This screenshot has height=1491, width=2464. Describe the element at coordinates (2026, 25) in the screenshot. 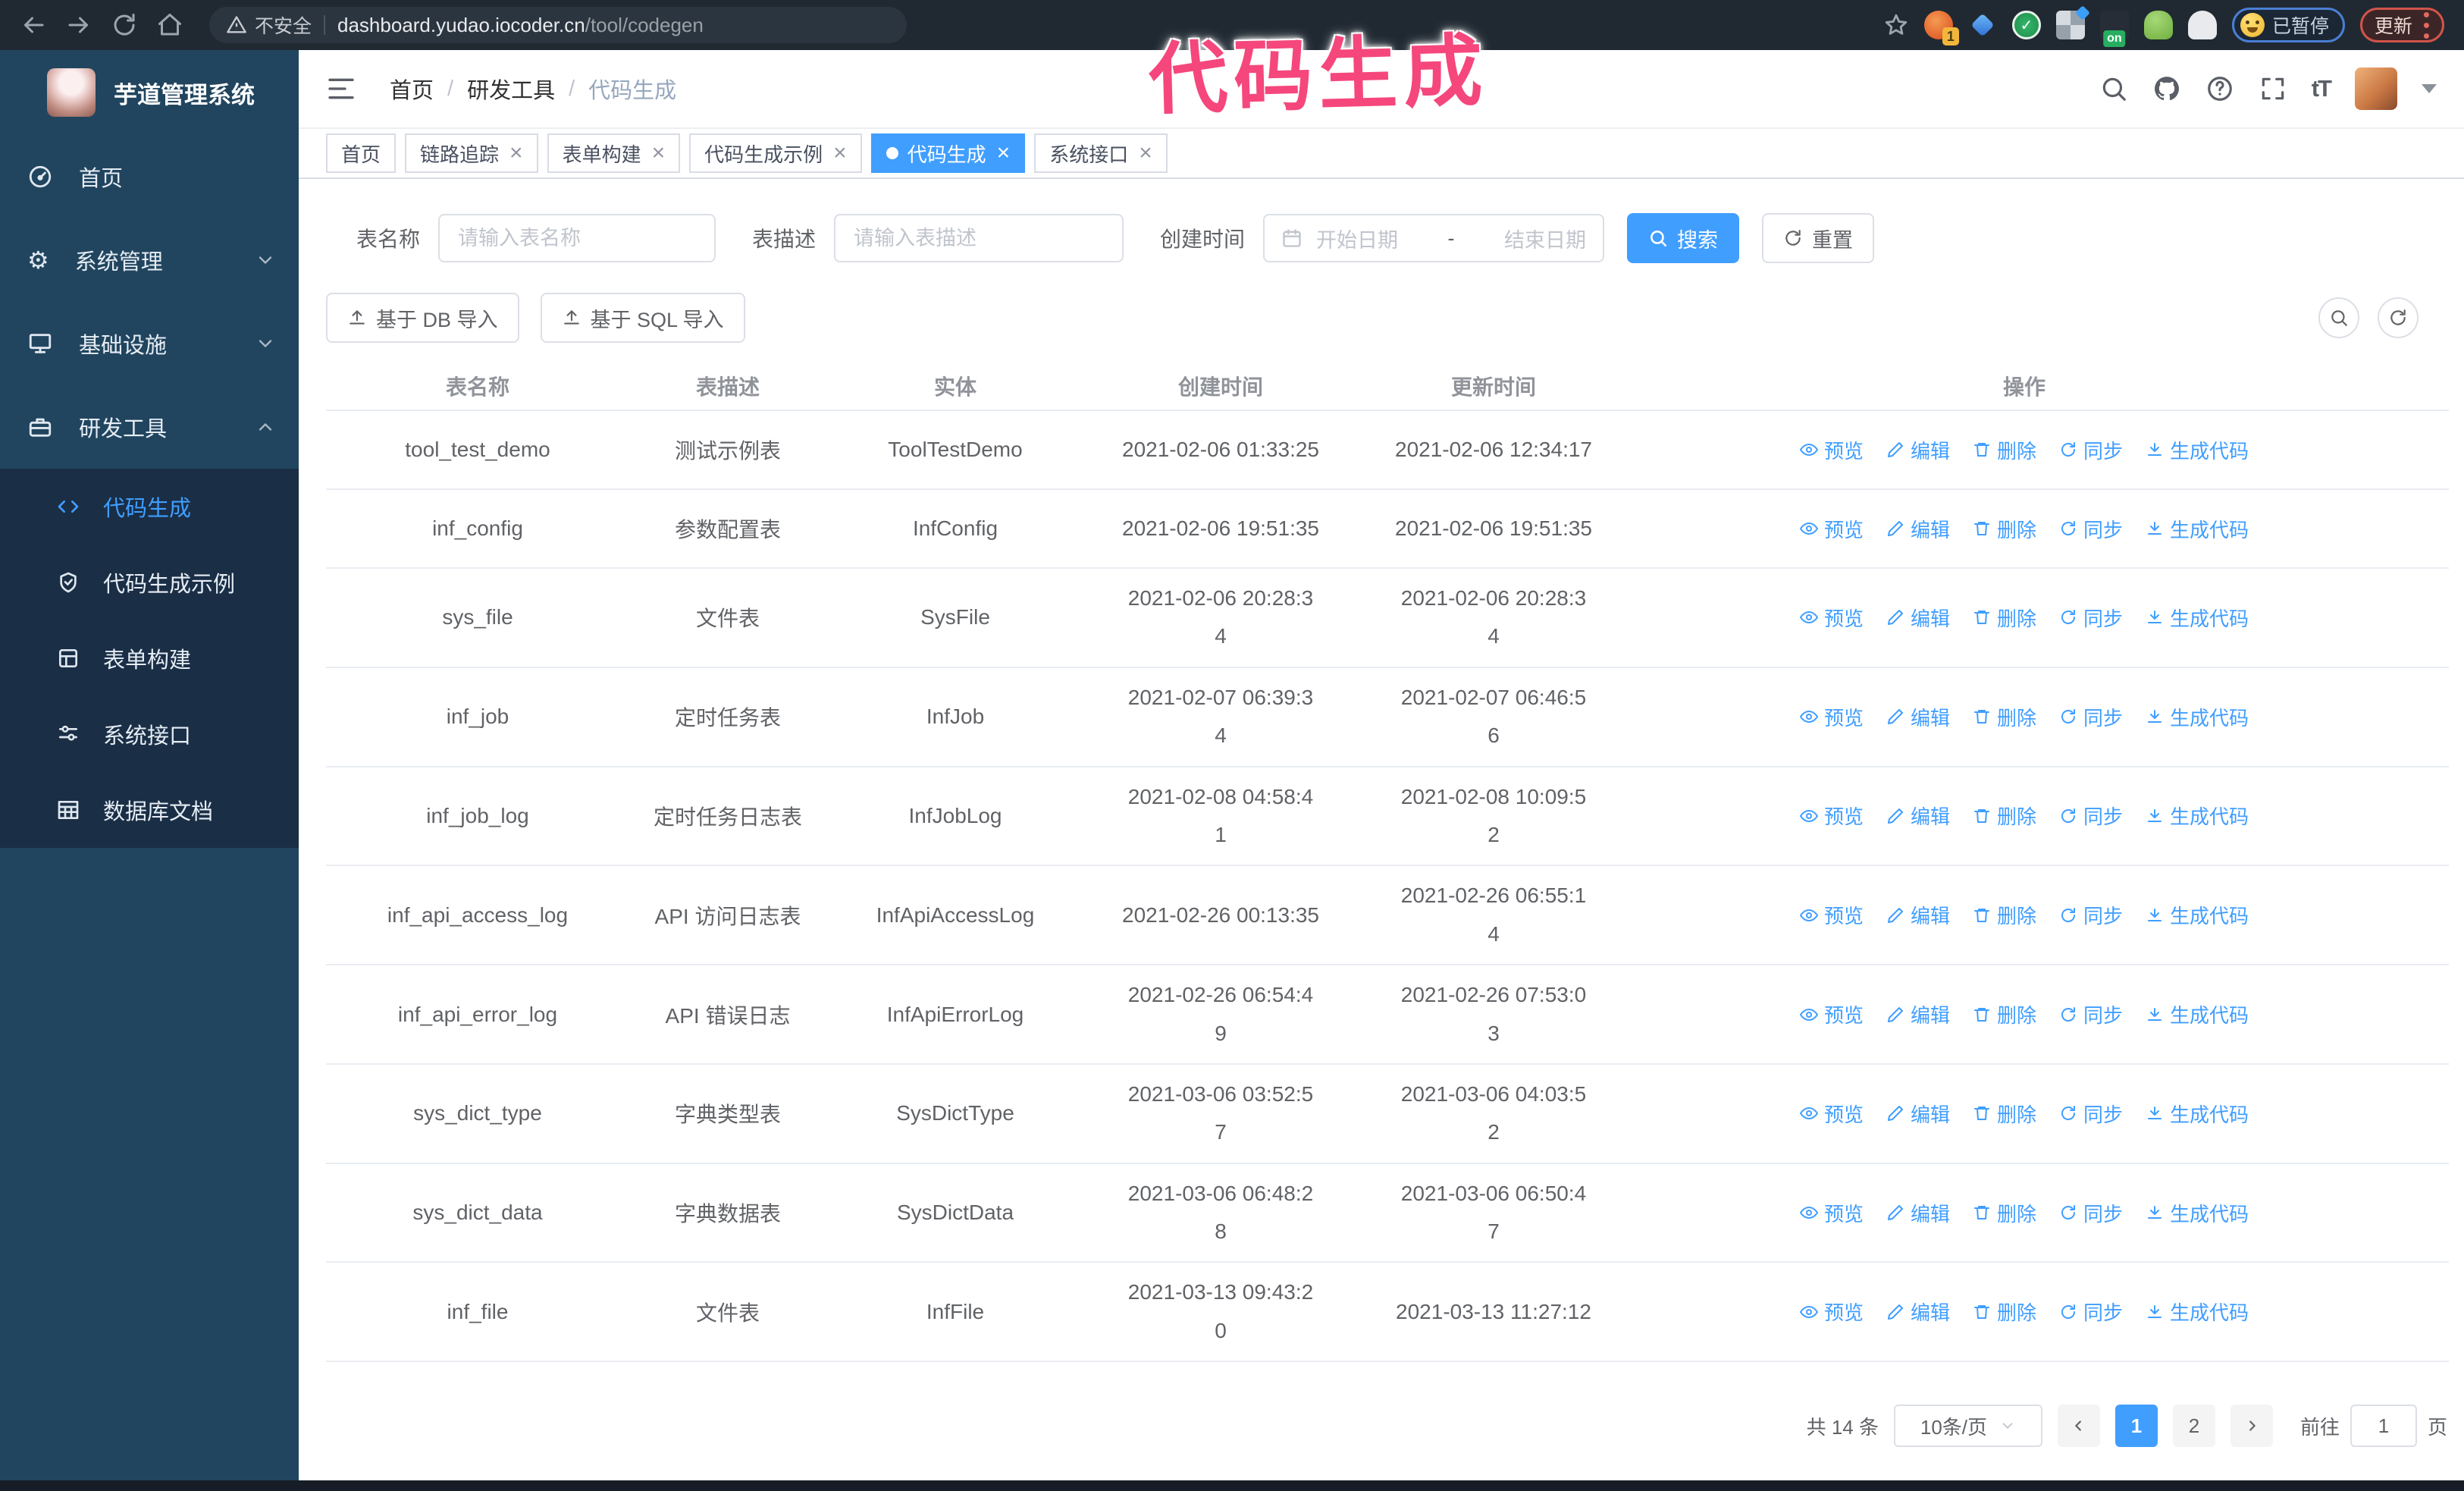

I see `extension-icon: ✓` at that location.